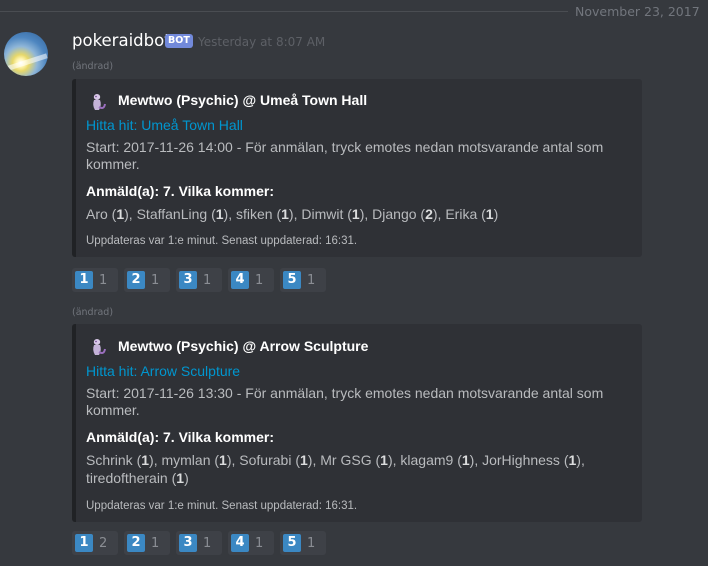 The height and width of the screenshot is (566, 708). Describe the element at coordinates (269, 460) in the screenshot. I see `attendee-name: Sofurabi (` at that location.